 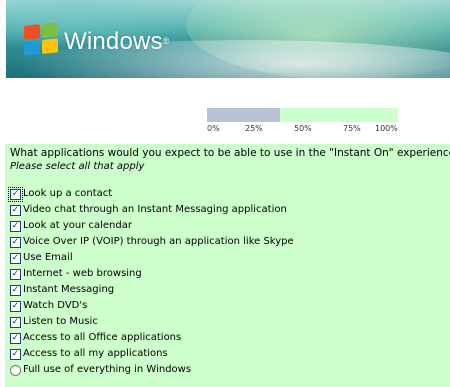 I want to click on option-row: Full use of everything in Windows, so click(x=227, y=371).